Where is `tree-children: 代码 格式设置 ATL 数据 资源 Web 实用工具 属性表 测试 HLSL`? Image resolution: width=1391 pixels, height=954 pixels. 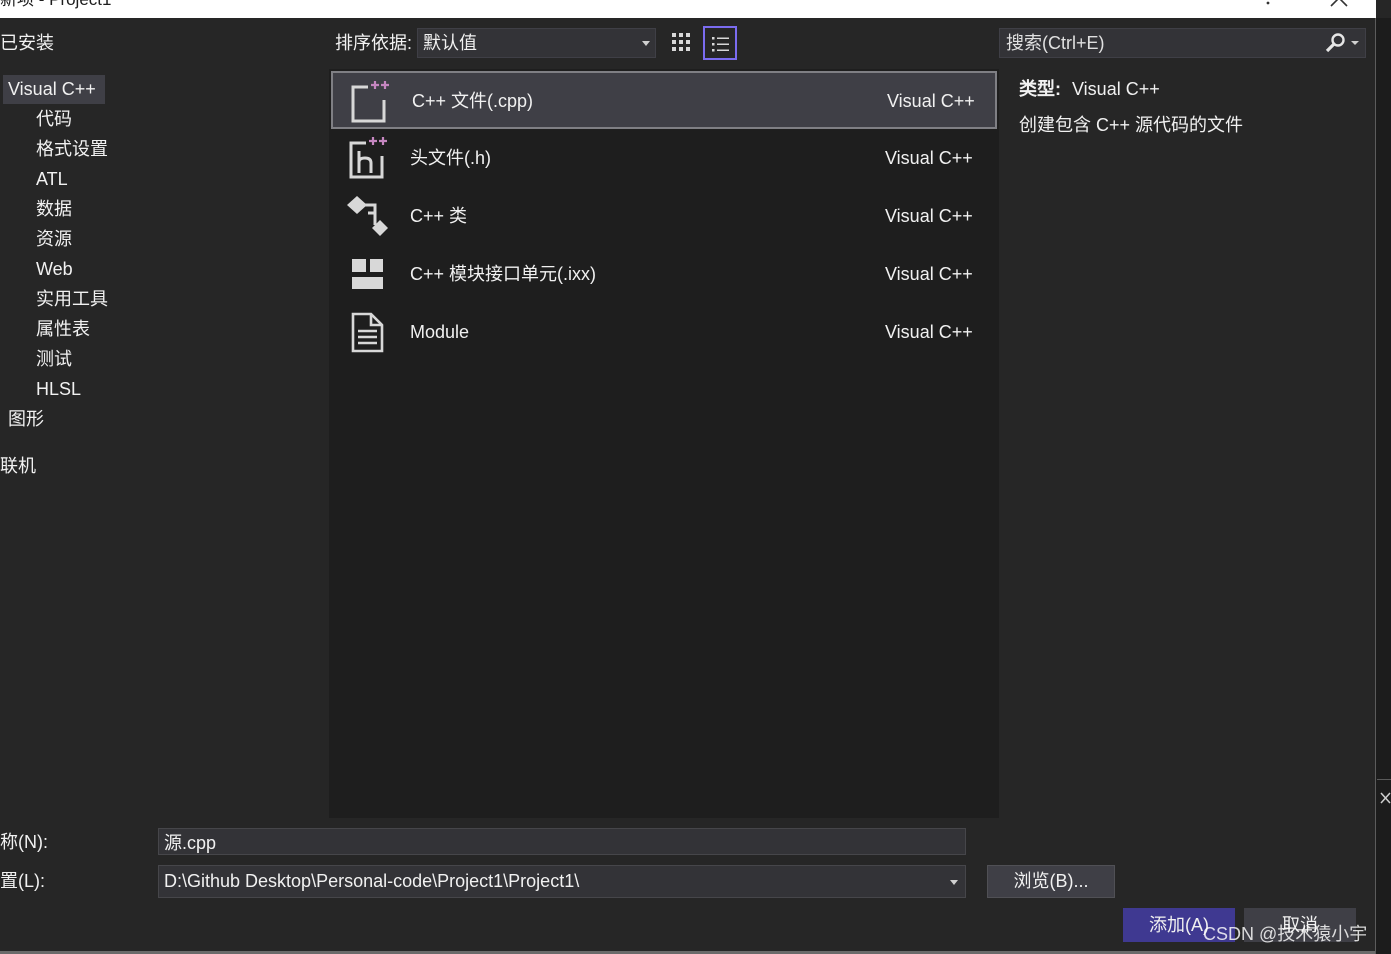
tree-children: 代码 格式设置 ATL 数据 资源 Web 实用工具 属性表 测试 HLSL is located at coordinates (72, 254).